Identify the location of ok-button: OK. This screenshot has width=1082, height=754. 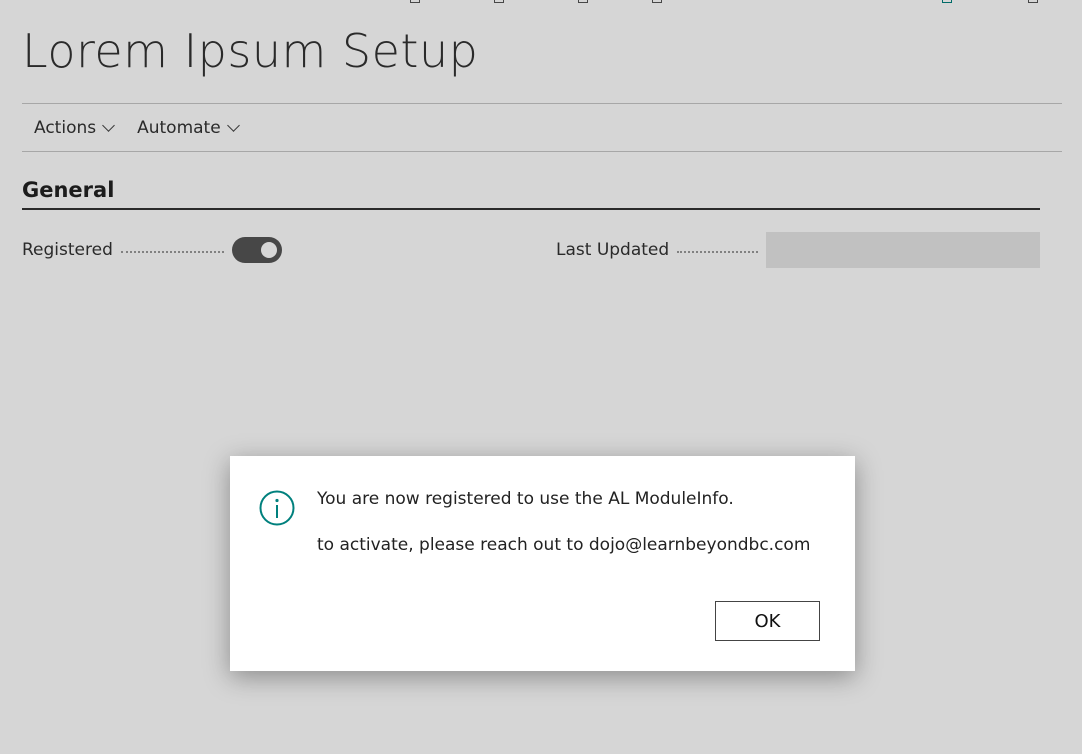
(767, 621).